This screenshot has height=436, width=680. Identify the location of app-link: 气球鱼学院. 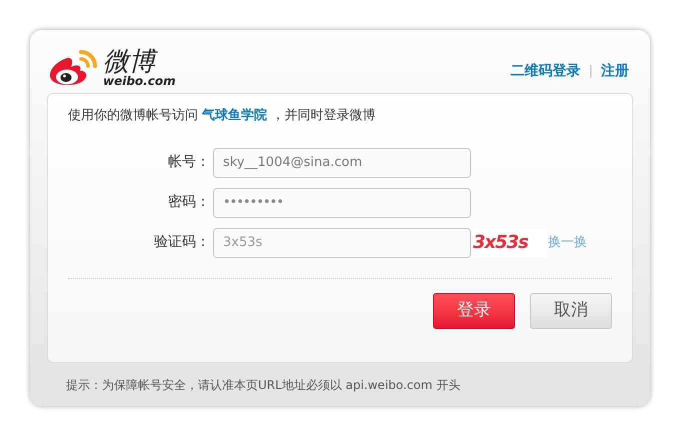
(235, 115).